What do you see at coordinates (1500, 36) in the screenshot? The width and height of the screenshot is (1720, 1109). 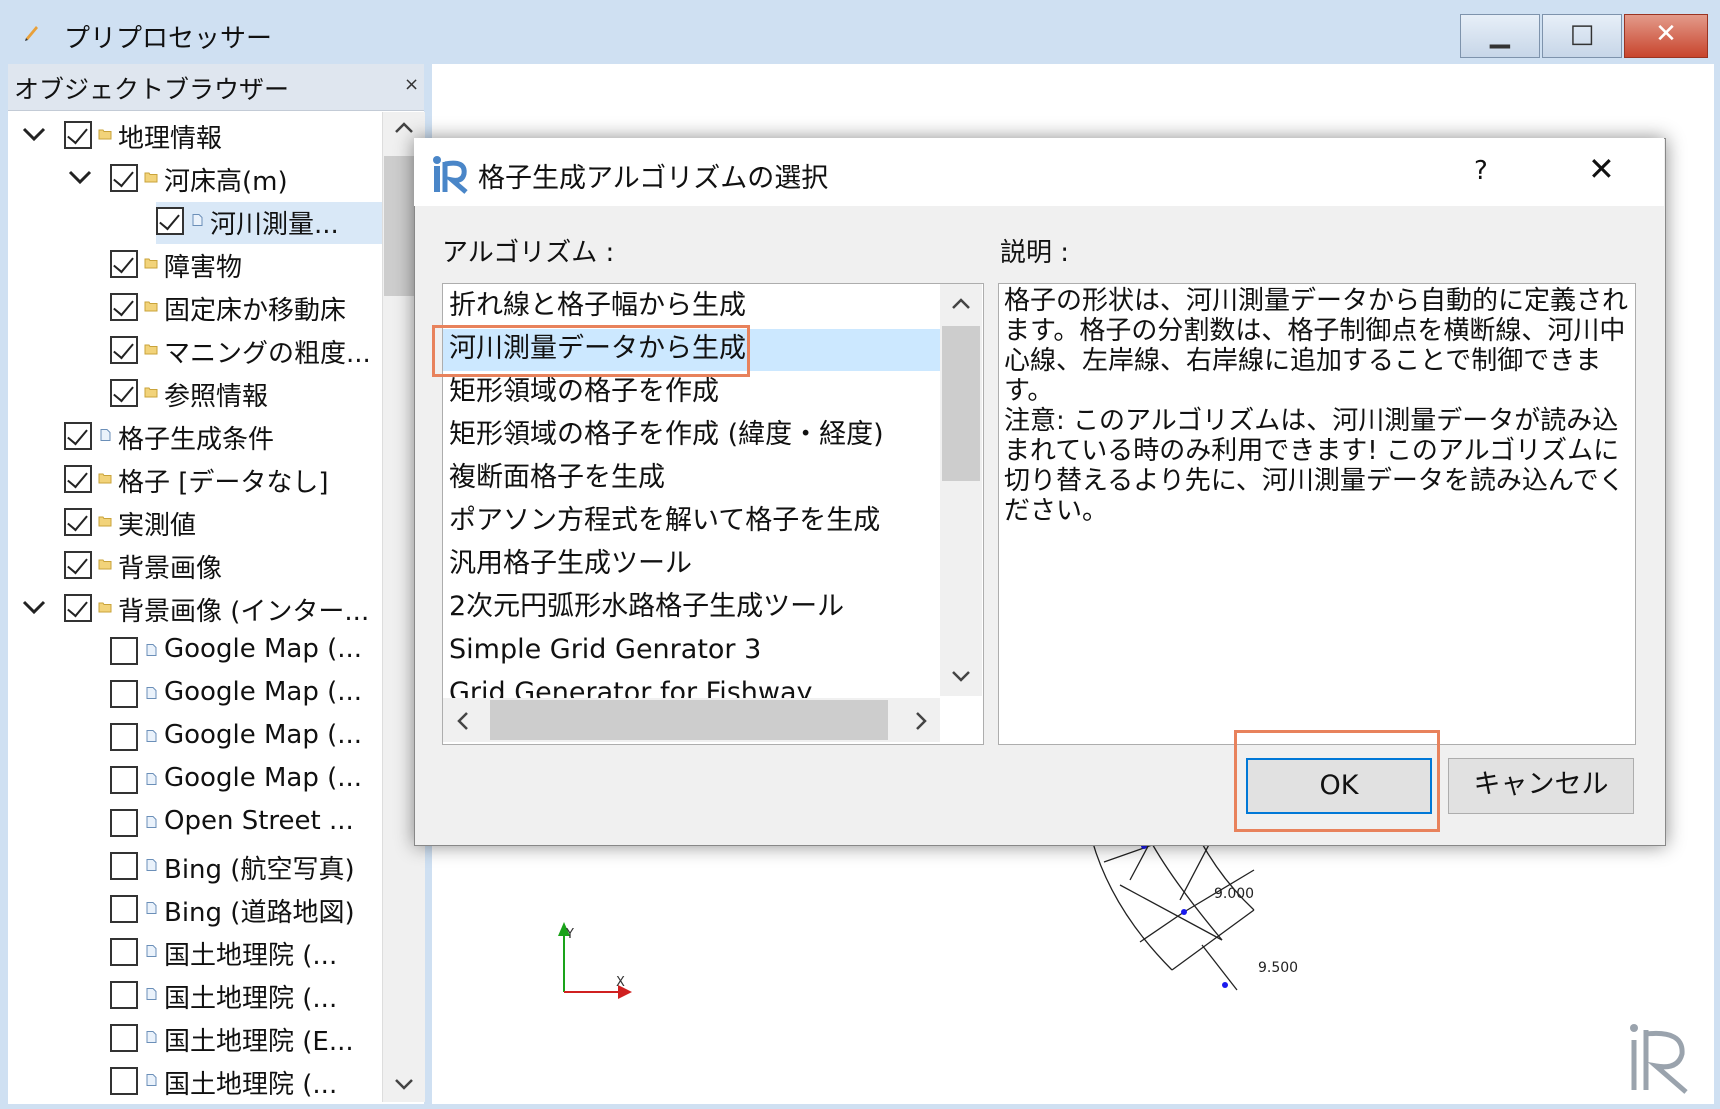 I see `minimize-button: ▁` at bounding box center [1500, 36].